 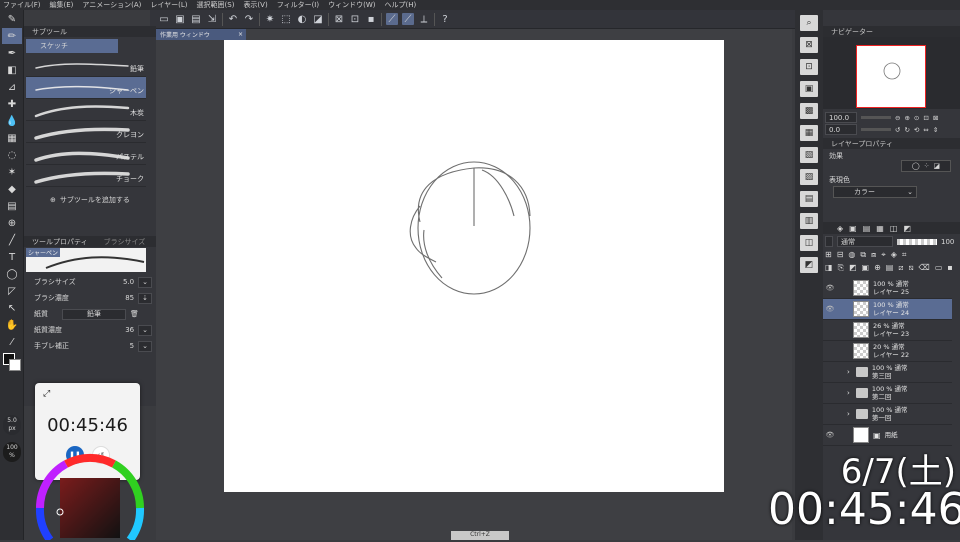 I want to click on brush-item: クレヨン, so click(x=86, y=132).